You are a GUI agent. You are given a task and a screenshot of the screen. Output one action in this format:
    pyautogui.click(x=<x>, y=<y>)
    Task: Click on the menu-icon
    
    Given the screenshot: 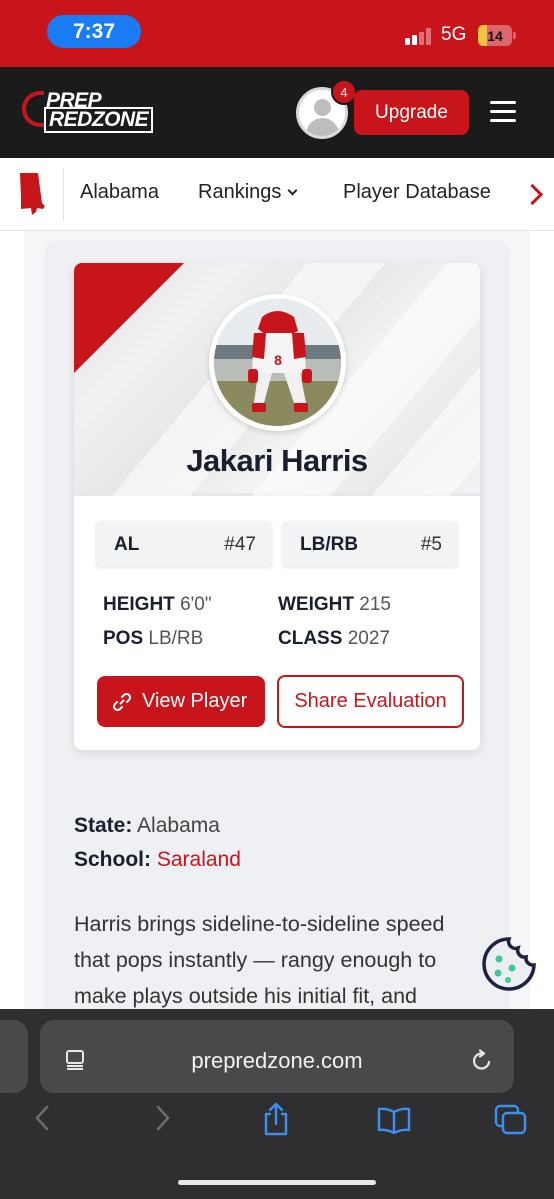 What is the action you would take?
    pyautogui.click(x=503, y=112)
    